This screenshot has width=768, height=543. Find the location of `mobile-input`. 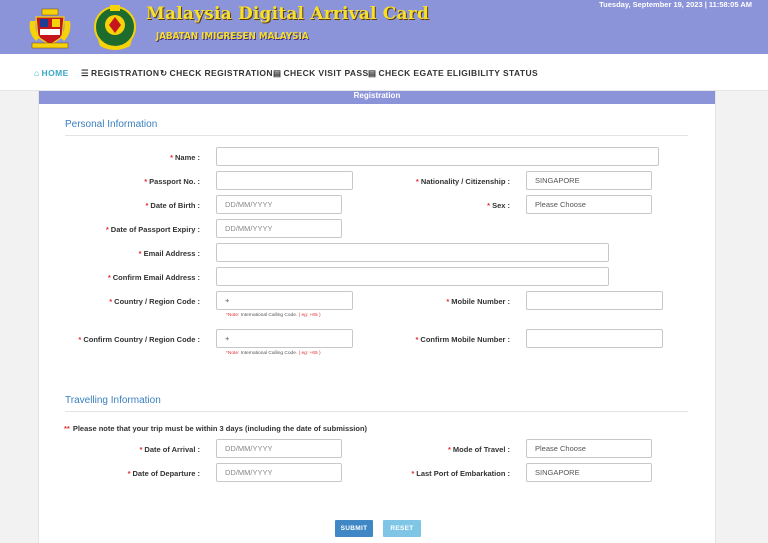

mobile-input is located at coordinates (594, 300).